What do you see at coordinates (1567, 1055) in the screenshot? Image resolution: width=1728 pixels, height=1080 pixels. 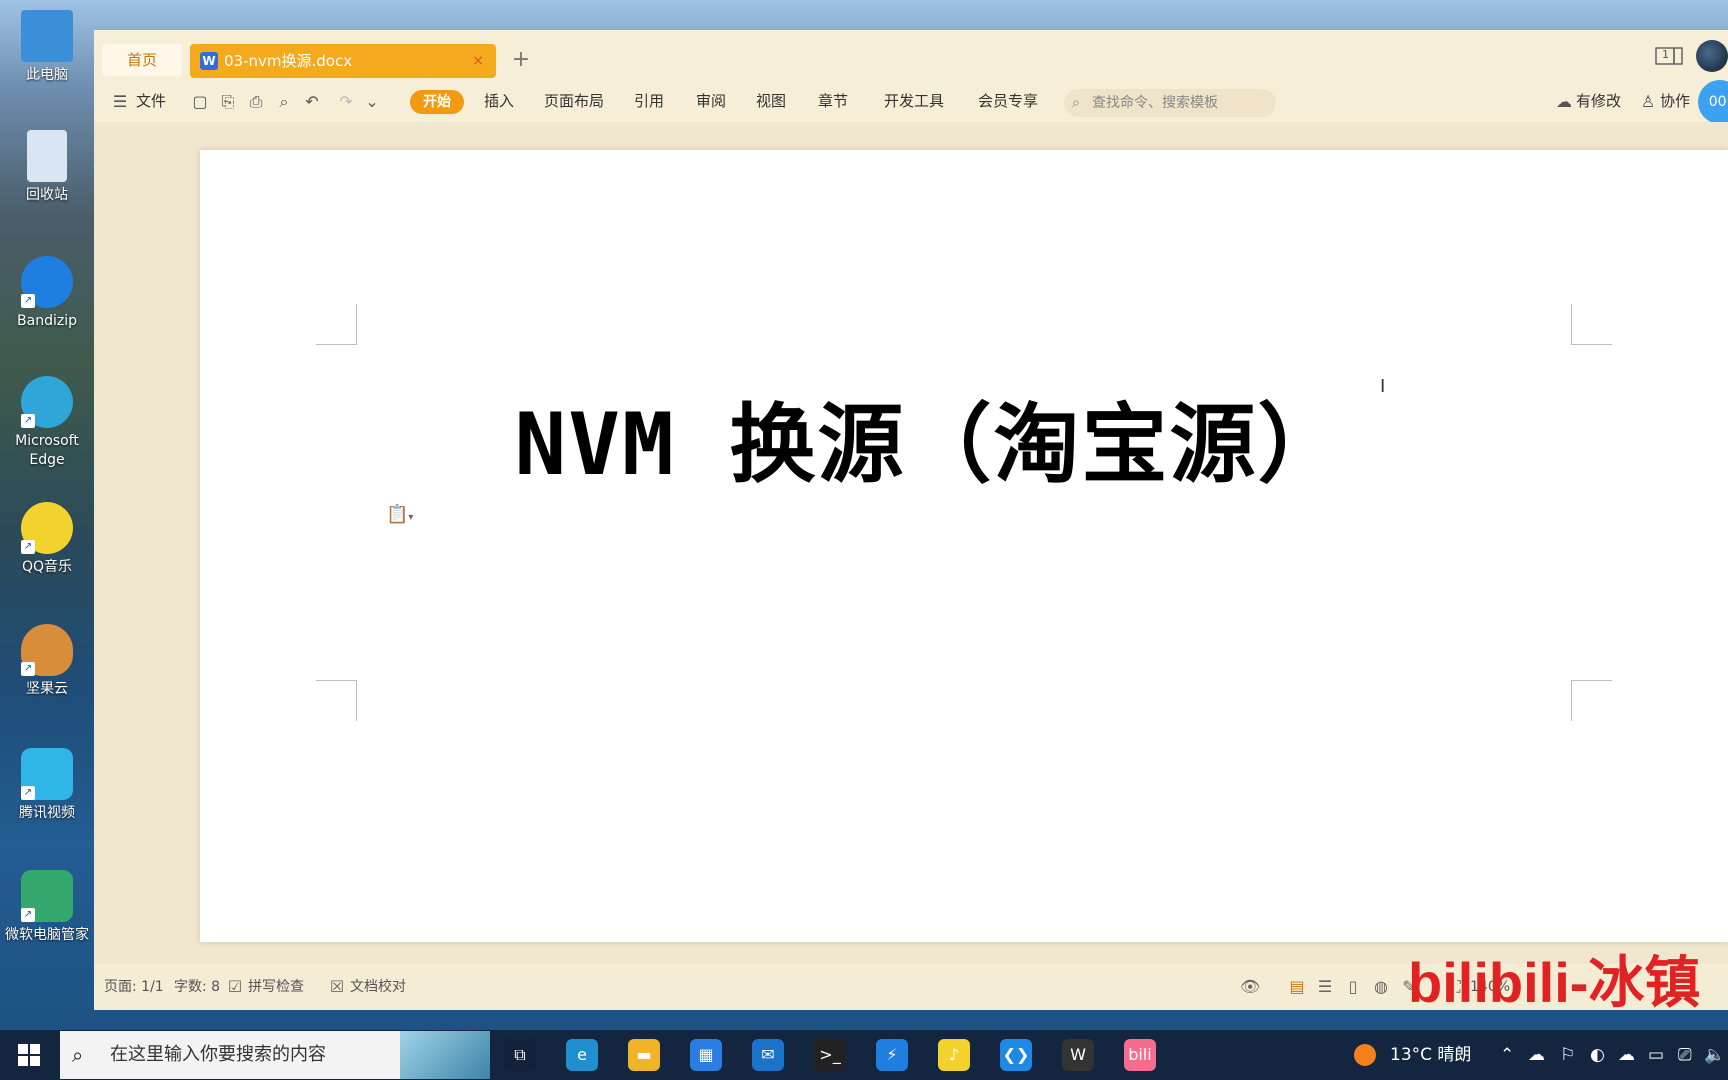 I see `vpn-icon: ⚐` at bounding box center [1567, 1055].